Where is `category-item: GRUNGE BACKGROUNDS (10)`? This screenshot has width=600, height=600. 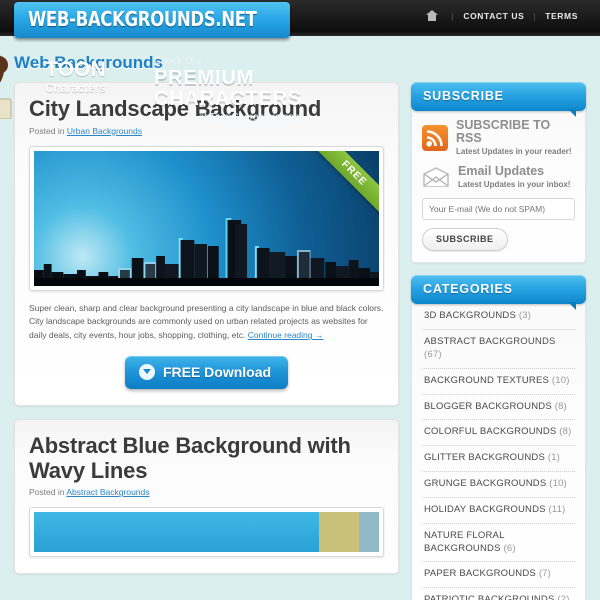 category-item: GRUNGE BACKGROUNDS (10) is located at coordinates (498, 485).